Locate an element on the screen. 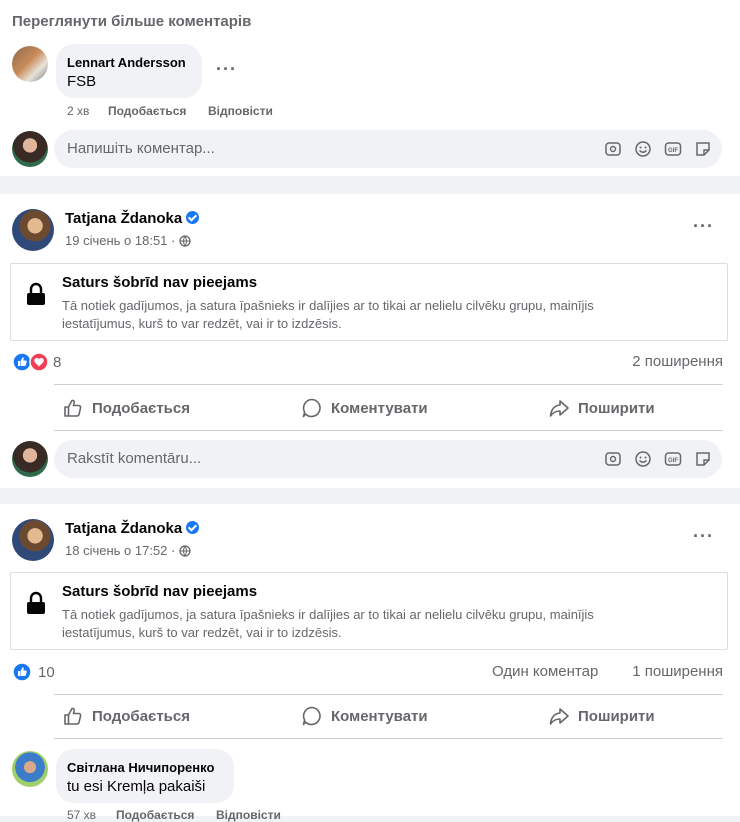  love-reaction-icon is located at coordinates (39, 362).